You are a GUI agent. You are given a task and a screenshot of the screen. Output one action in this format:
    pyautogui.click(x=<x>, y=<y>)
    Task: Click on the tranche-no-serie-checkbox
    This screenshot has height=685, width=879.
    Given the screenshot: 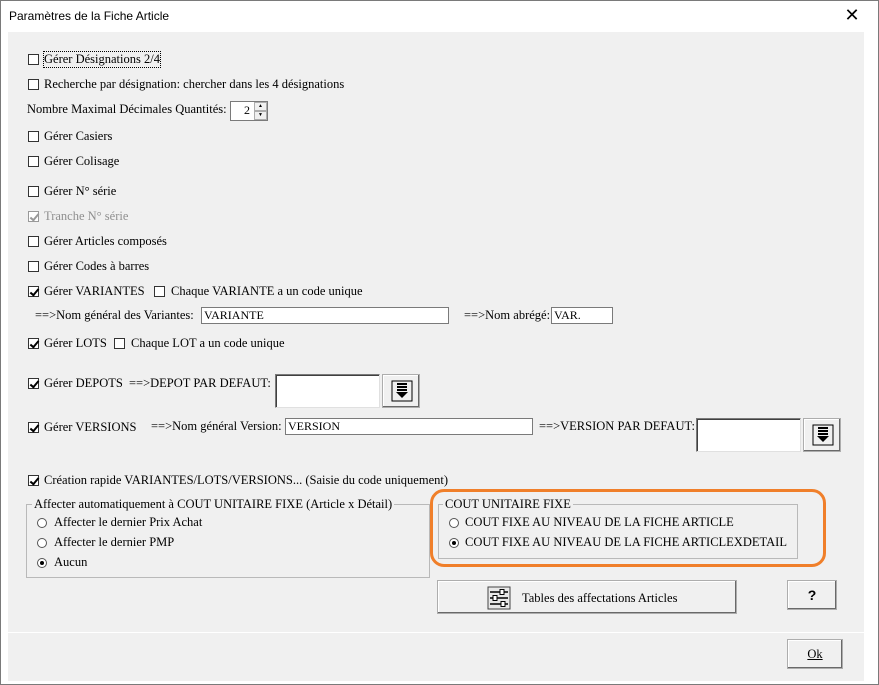 What is the action you would take?
    pyautogui.click(x=33, y=216)
    